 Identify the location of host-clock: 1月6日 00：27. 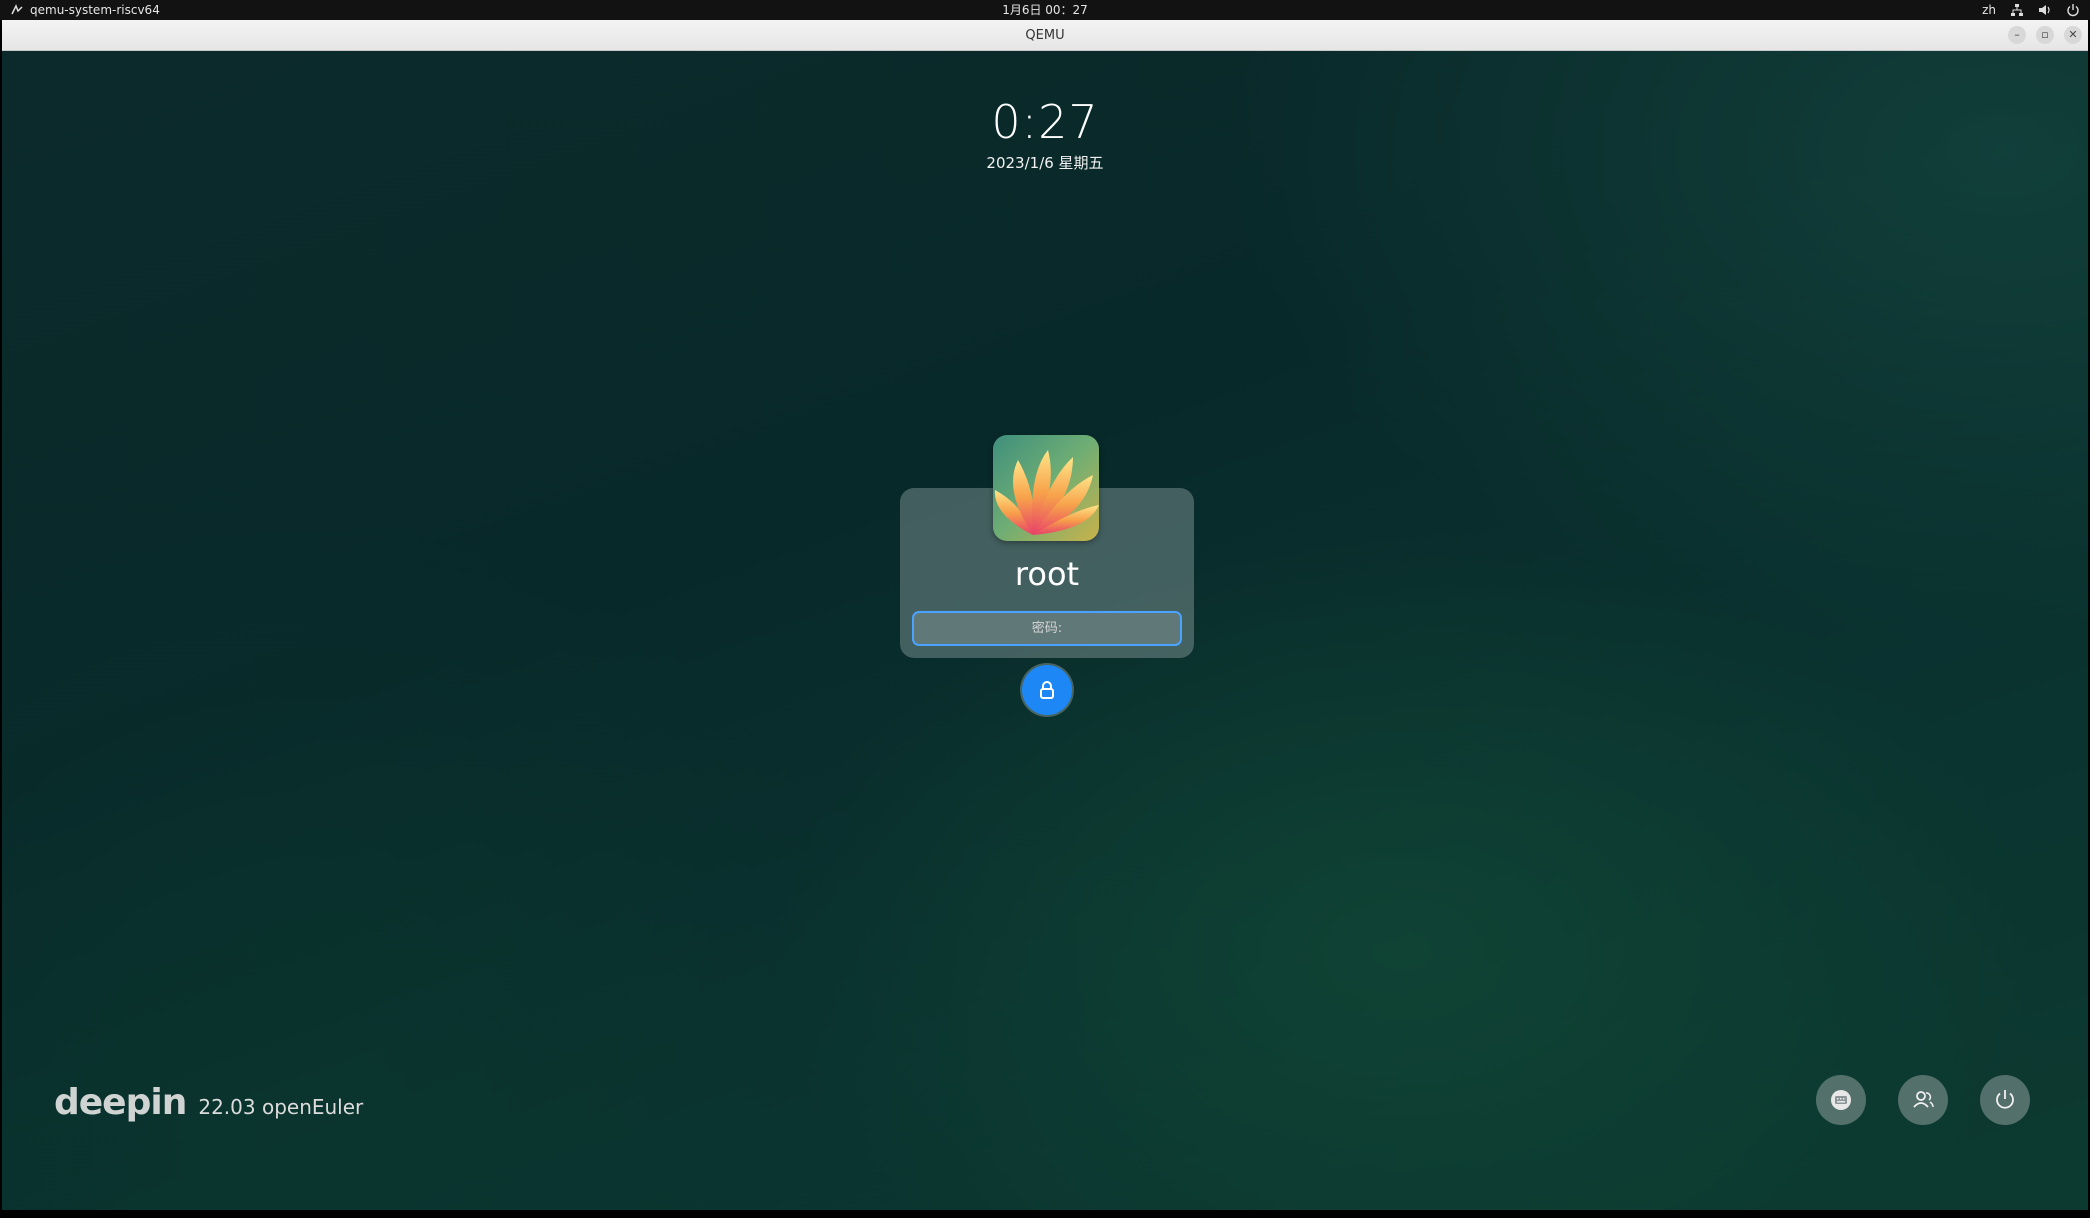
(1045, 10).